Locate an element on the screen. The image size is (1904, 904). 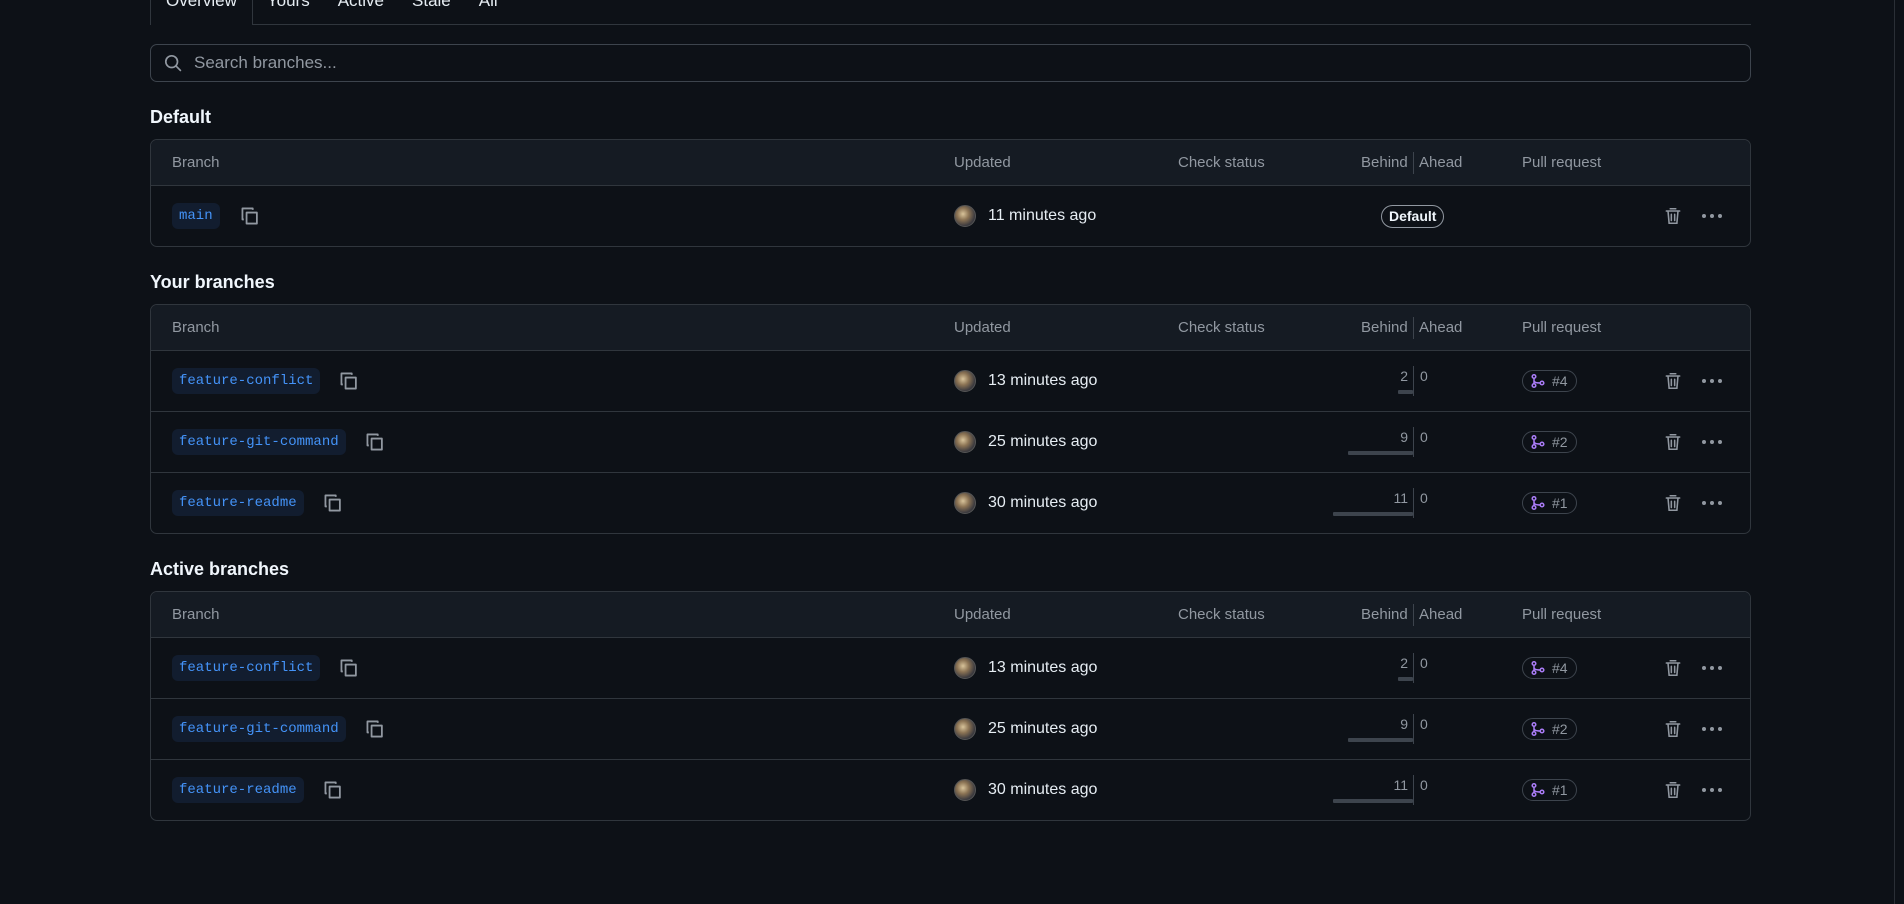
table-row: main 11 minutes ago Default is located at coordinates (950, 216).